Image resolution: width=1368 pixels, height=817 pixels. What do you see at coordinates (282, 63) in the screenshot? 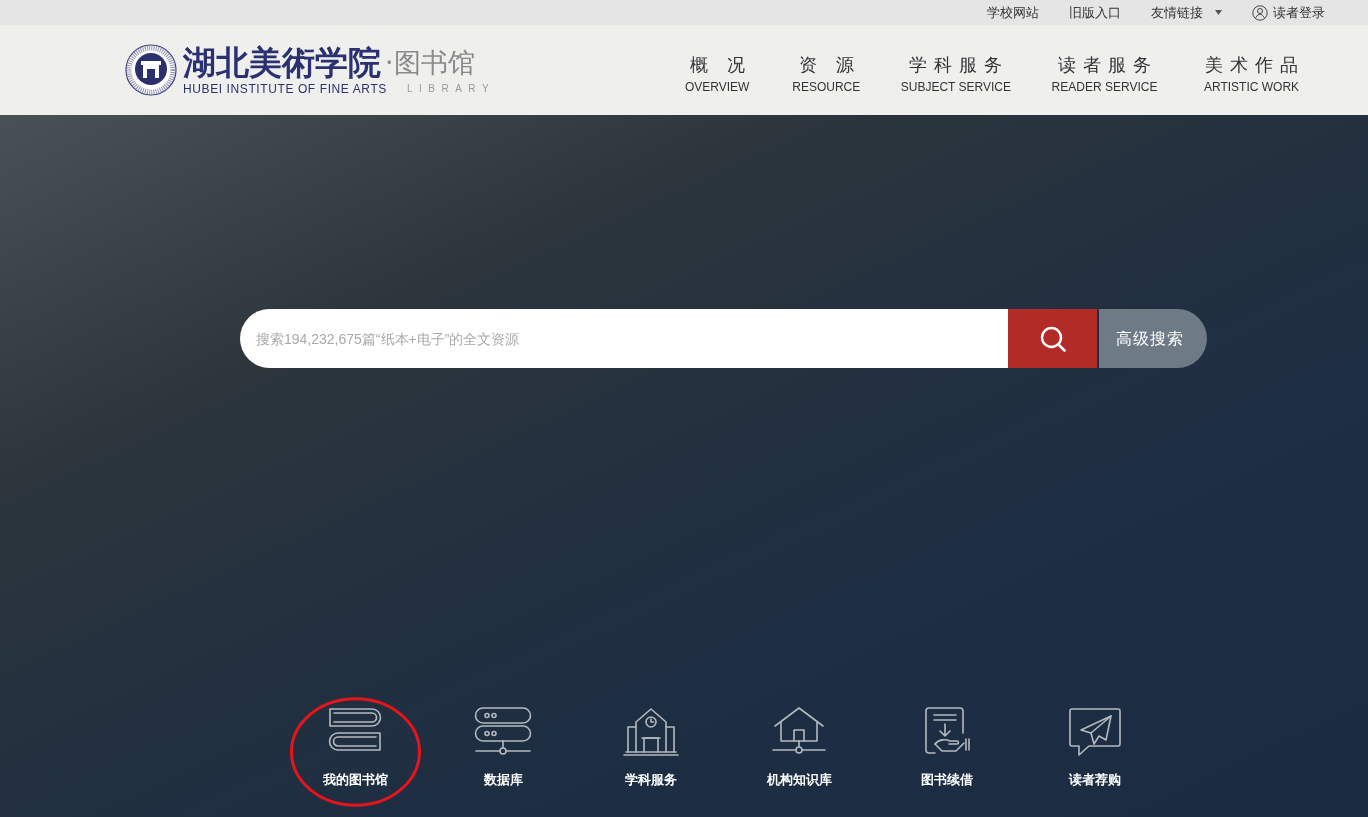
I see `logo-title: 湖北美術学院` at bounding box center [282, 63].